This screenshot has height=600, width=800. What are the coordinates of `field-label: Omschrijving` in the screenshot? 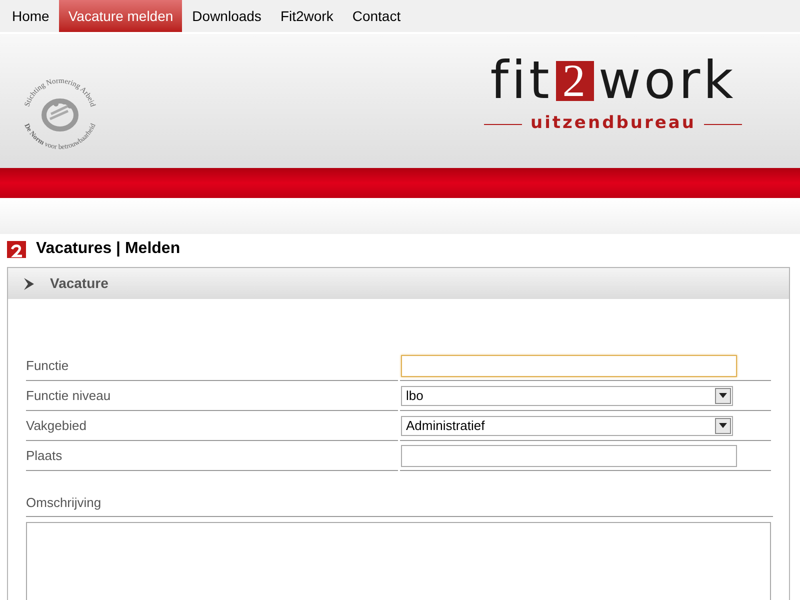 It's located at (64, 502).